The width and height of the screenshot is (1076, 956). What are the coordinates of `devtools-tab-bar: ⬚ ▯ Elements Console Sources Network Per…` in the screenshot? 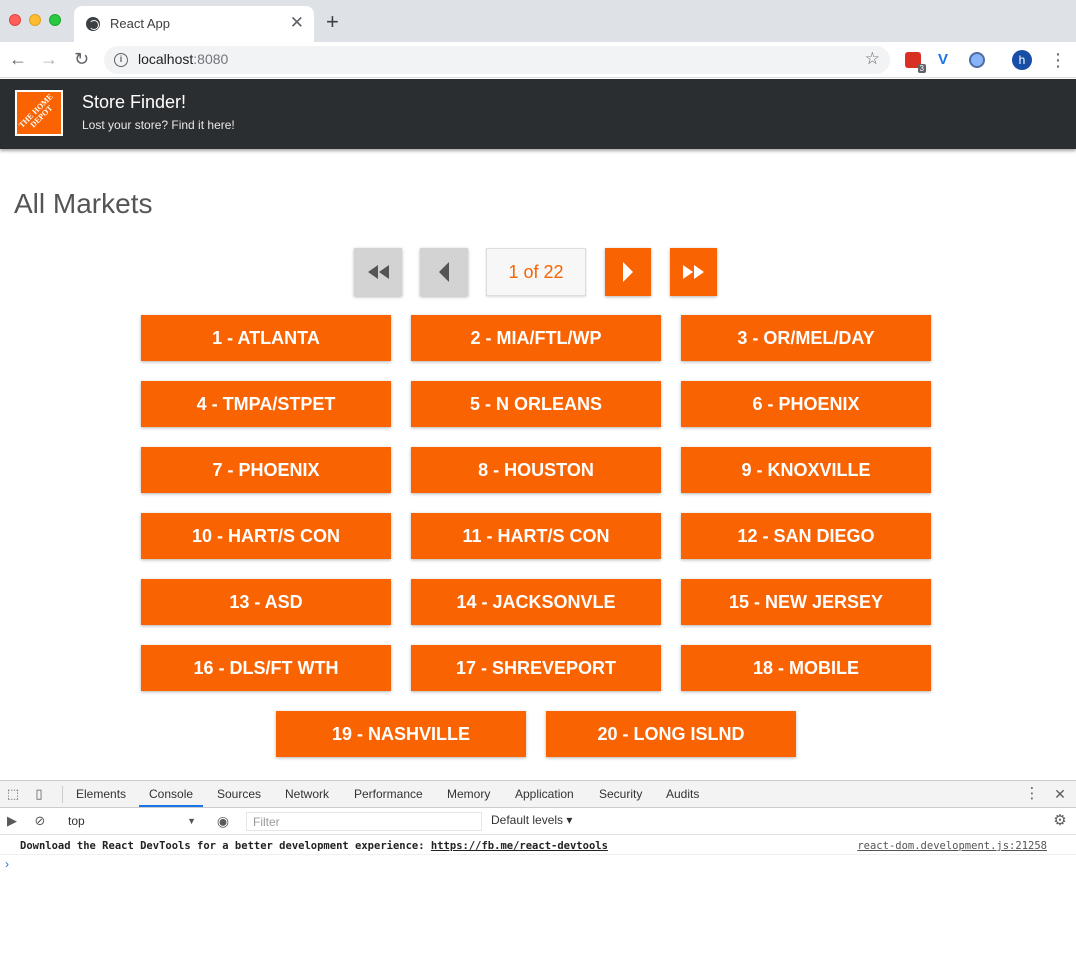 It's located at (538, 794).